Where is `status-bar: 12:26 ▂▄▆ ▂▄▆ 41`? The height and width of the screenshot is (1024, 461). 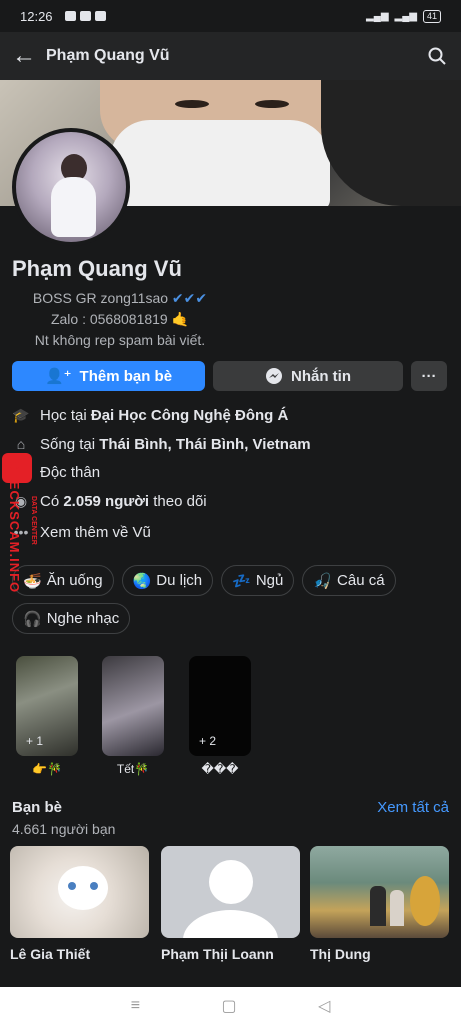
status-bar: 12:26 ▂▄▆ ▂▄▆ 41 is located at coordinates (230, 16).